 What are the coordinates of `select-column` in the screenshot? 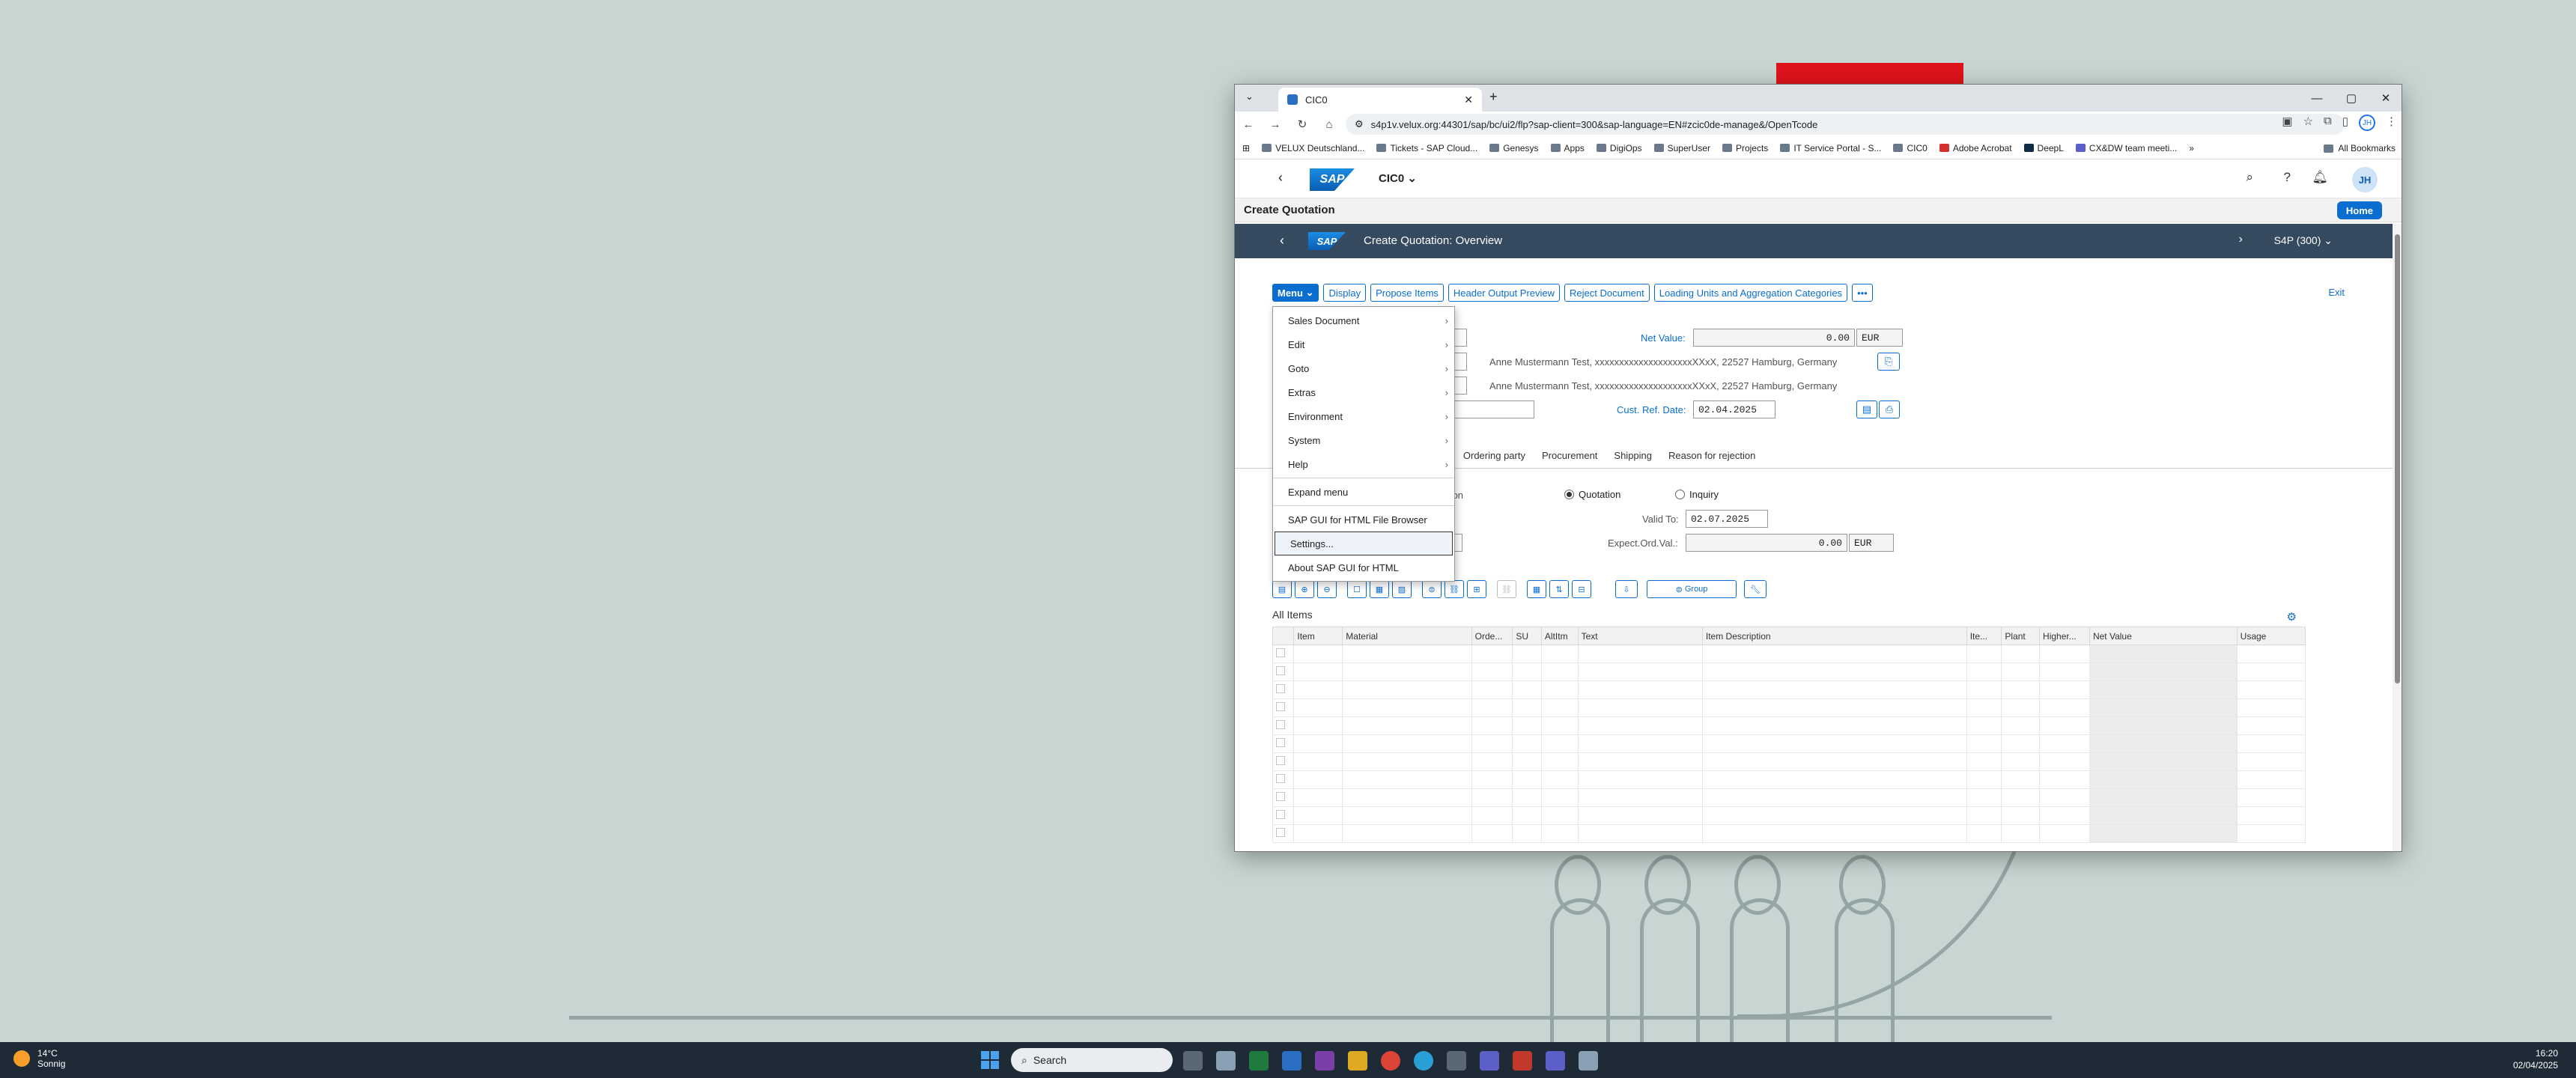 It's located at (1283, 636).